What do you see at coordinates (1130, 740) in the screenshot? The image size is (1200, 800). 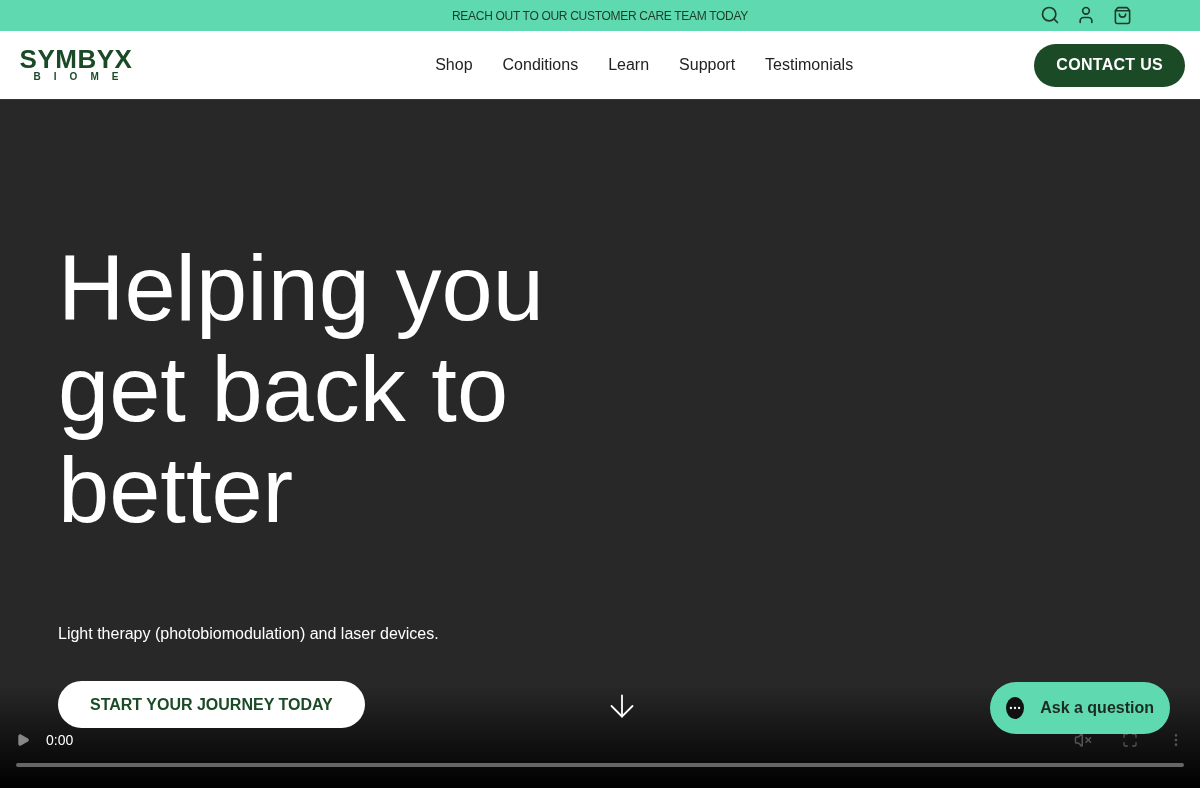 I see `fullscreen-icon` at bounding box center [1130, 740].